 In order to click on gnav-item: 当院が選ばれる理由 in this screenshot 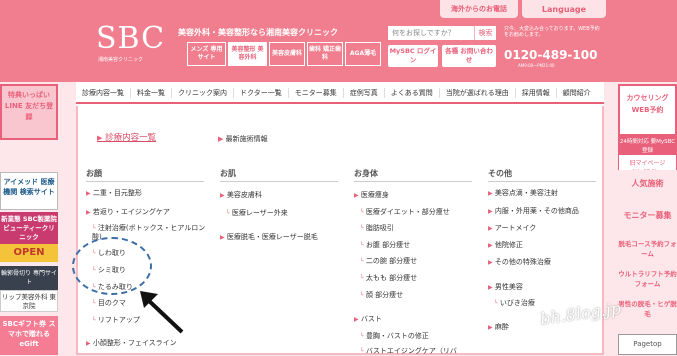, I will do `click(476, 93)`.